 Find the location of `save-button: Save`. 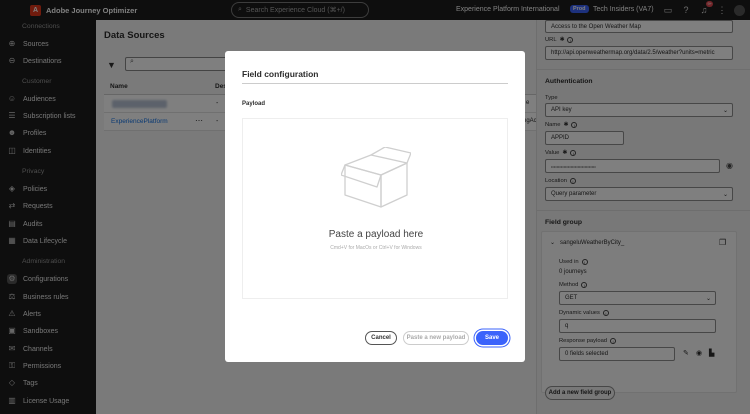

save-button: Save is located at coordinates (492, 338).